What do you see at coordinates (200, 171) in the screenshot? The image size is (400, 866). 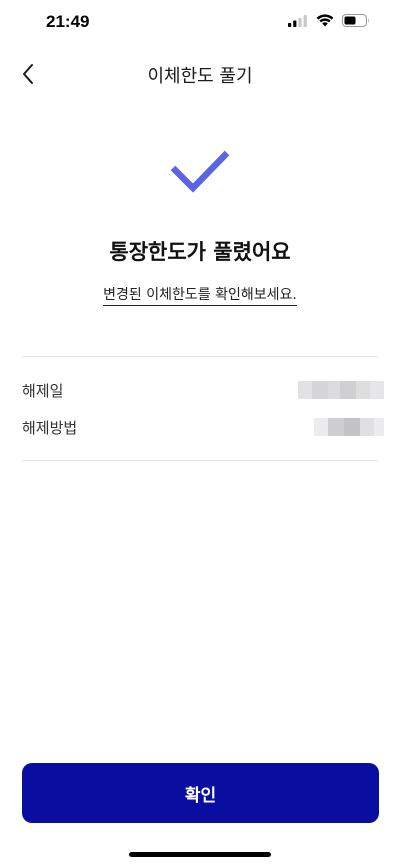 I see `checkmark-icon` at bounding box center [200, 171].